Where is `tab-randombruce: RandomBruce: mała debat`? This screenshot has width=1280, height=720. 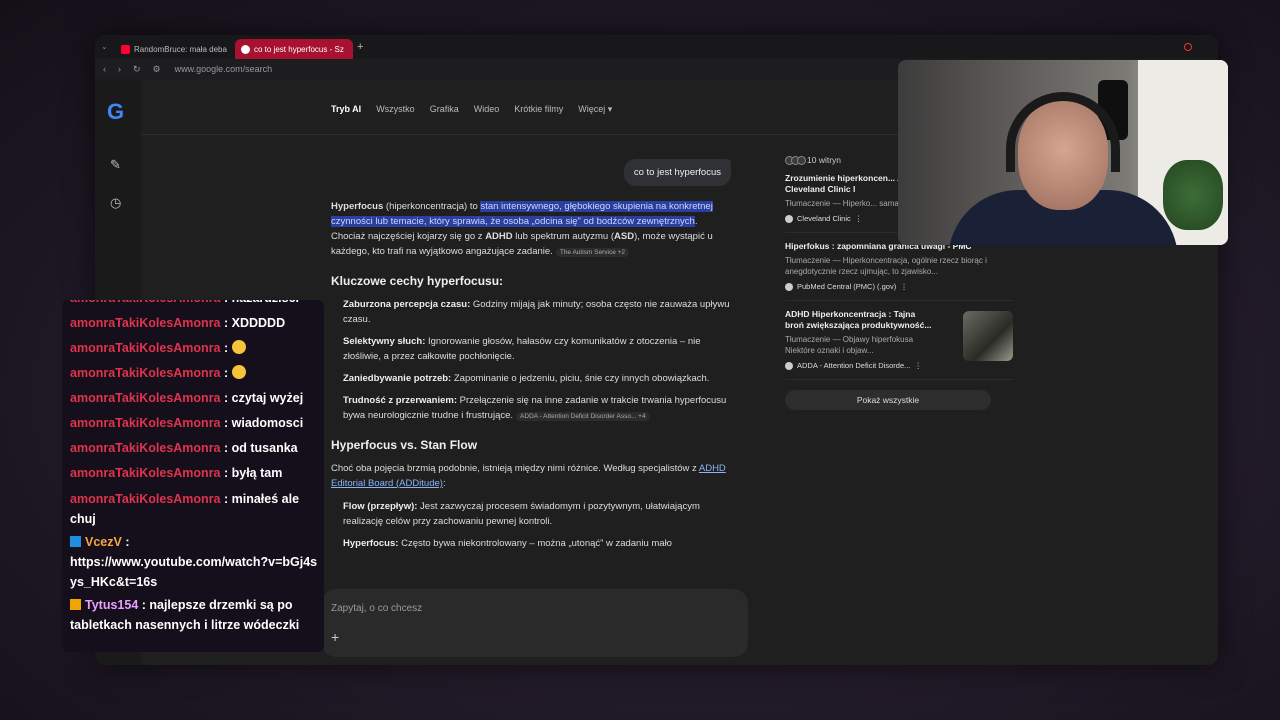 tab-randombruce: RandomBruce: mała debat is located at coordinates (171, 49).